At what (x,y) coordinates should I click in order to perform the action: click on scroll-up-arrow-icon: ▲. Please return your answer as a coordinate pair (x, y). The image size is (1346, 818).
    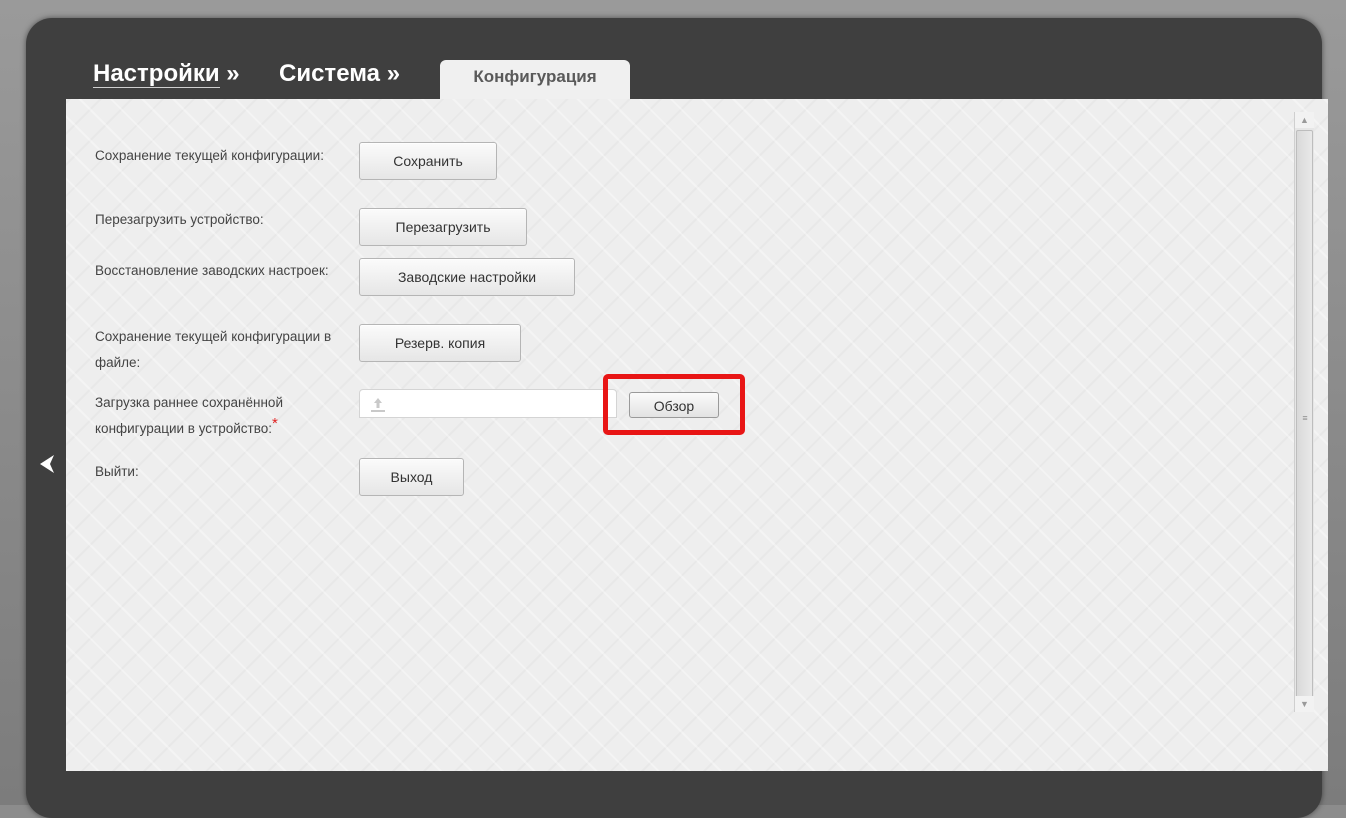
    Looking at the image, I should click on (1304, 120).